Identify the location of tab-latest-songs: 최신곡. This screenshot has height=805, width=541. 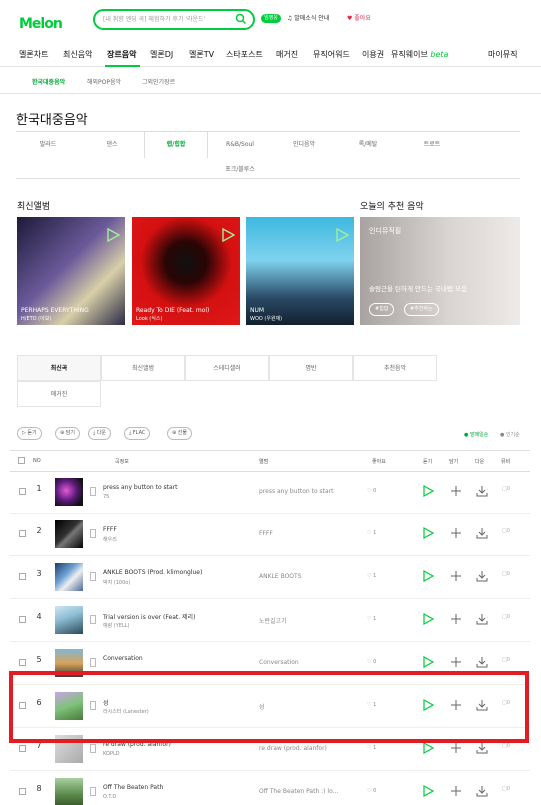
(59, 368).